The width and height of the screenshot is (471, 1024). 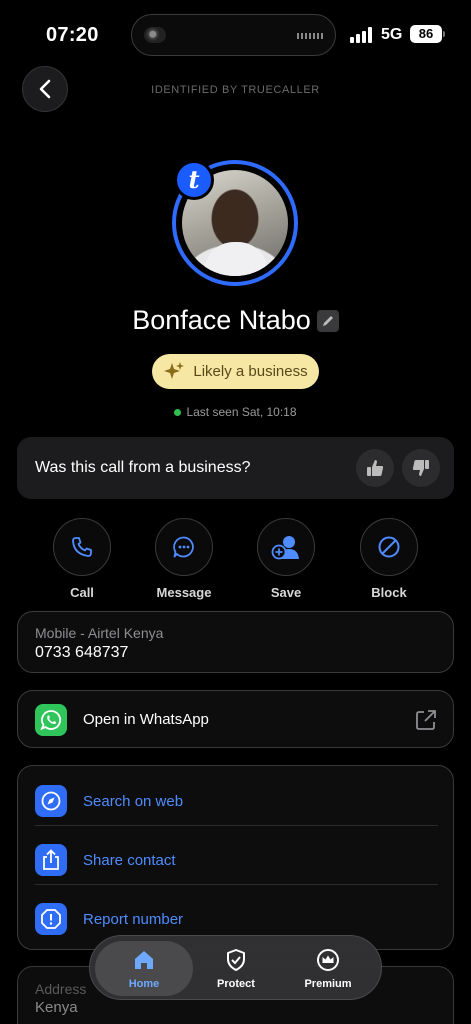 I want to click on save-button: Save, so click(x=286, y=559).